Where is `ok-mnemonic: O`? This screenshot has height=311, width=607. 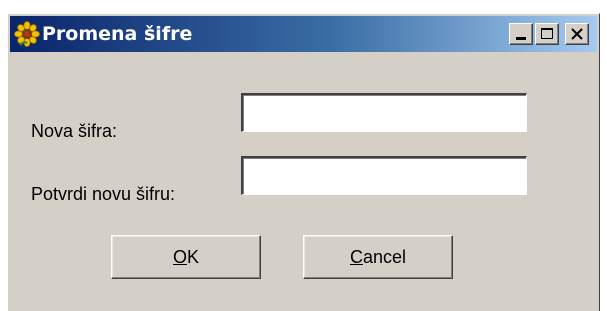
ok-mnemonic: O is located at coordinates (179, 257).